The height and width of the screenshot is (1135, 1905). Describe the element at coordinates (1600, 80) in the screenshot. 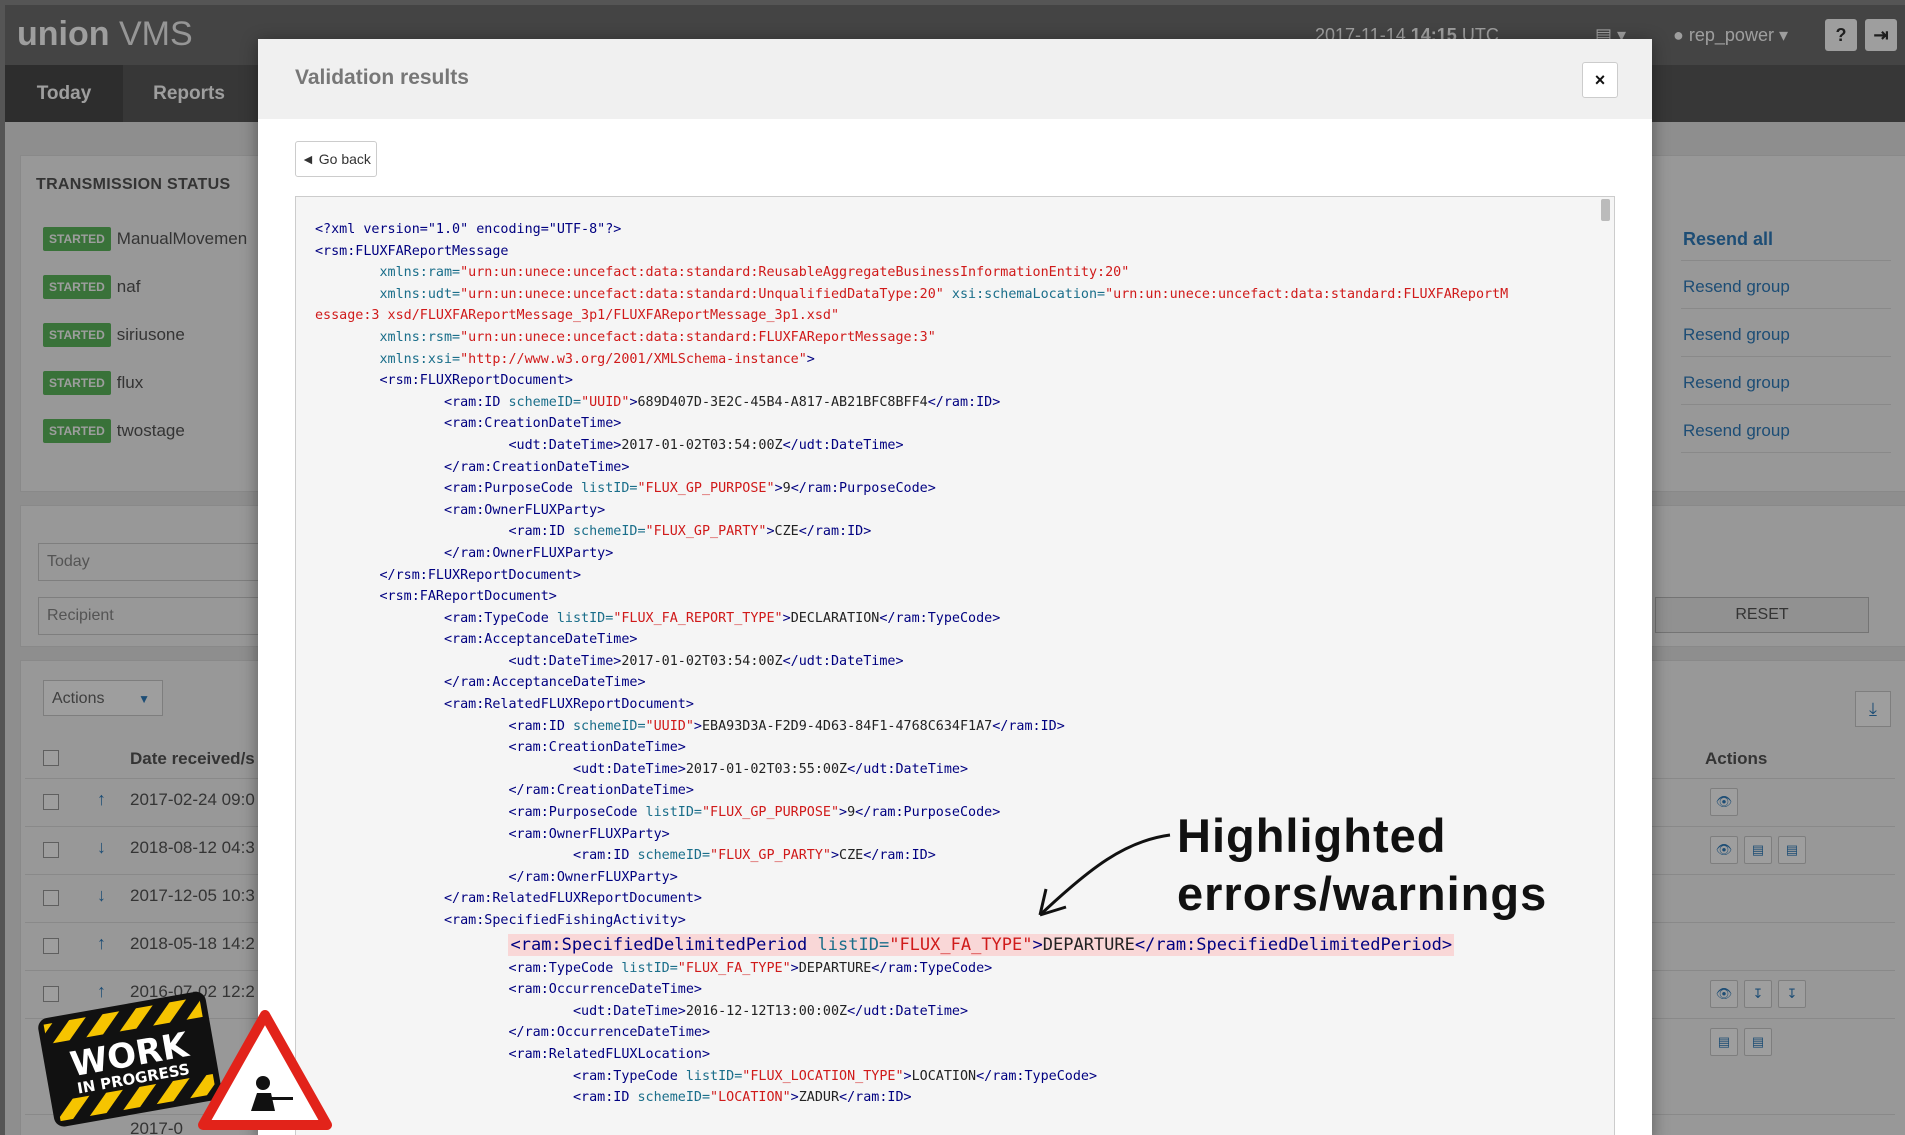

I see `close-button: ×` at that location.